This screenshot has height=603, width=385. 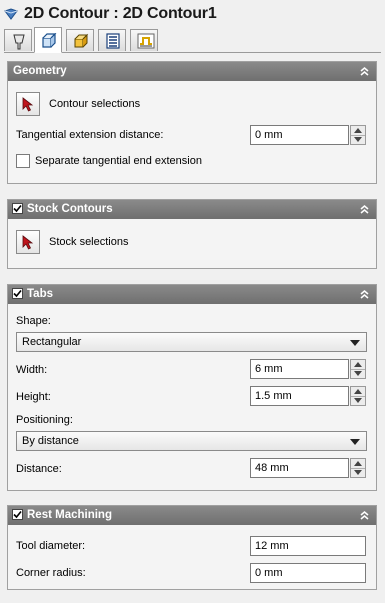 I want to click on corner-radius-label: Corner radius:, so click(x=51, y=573).